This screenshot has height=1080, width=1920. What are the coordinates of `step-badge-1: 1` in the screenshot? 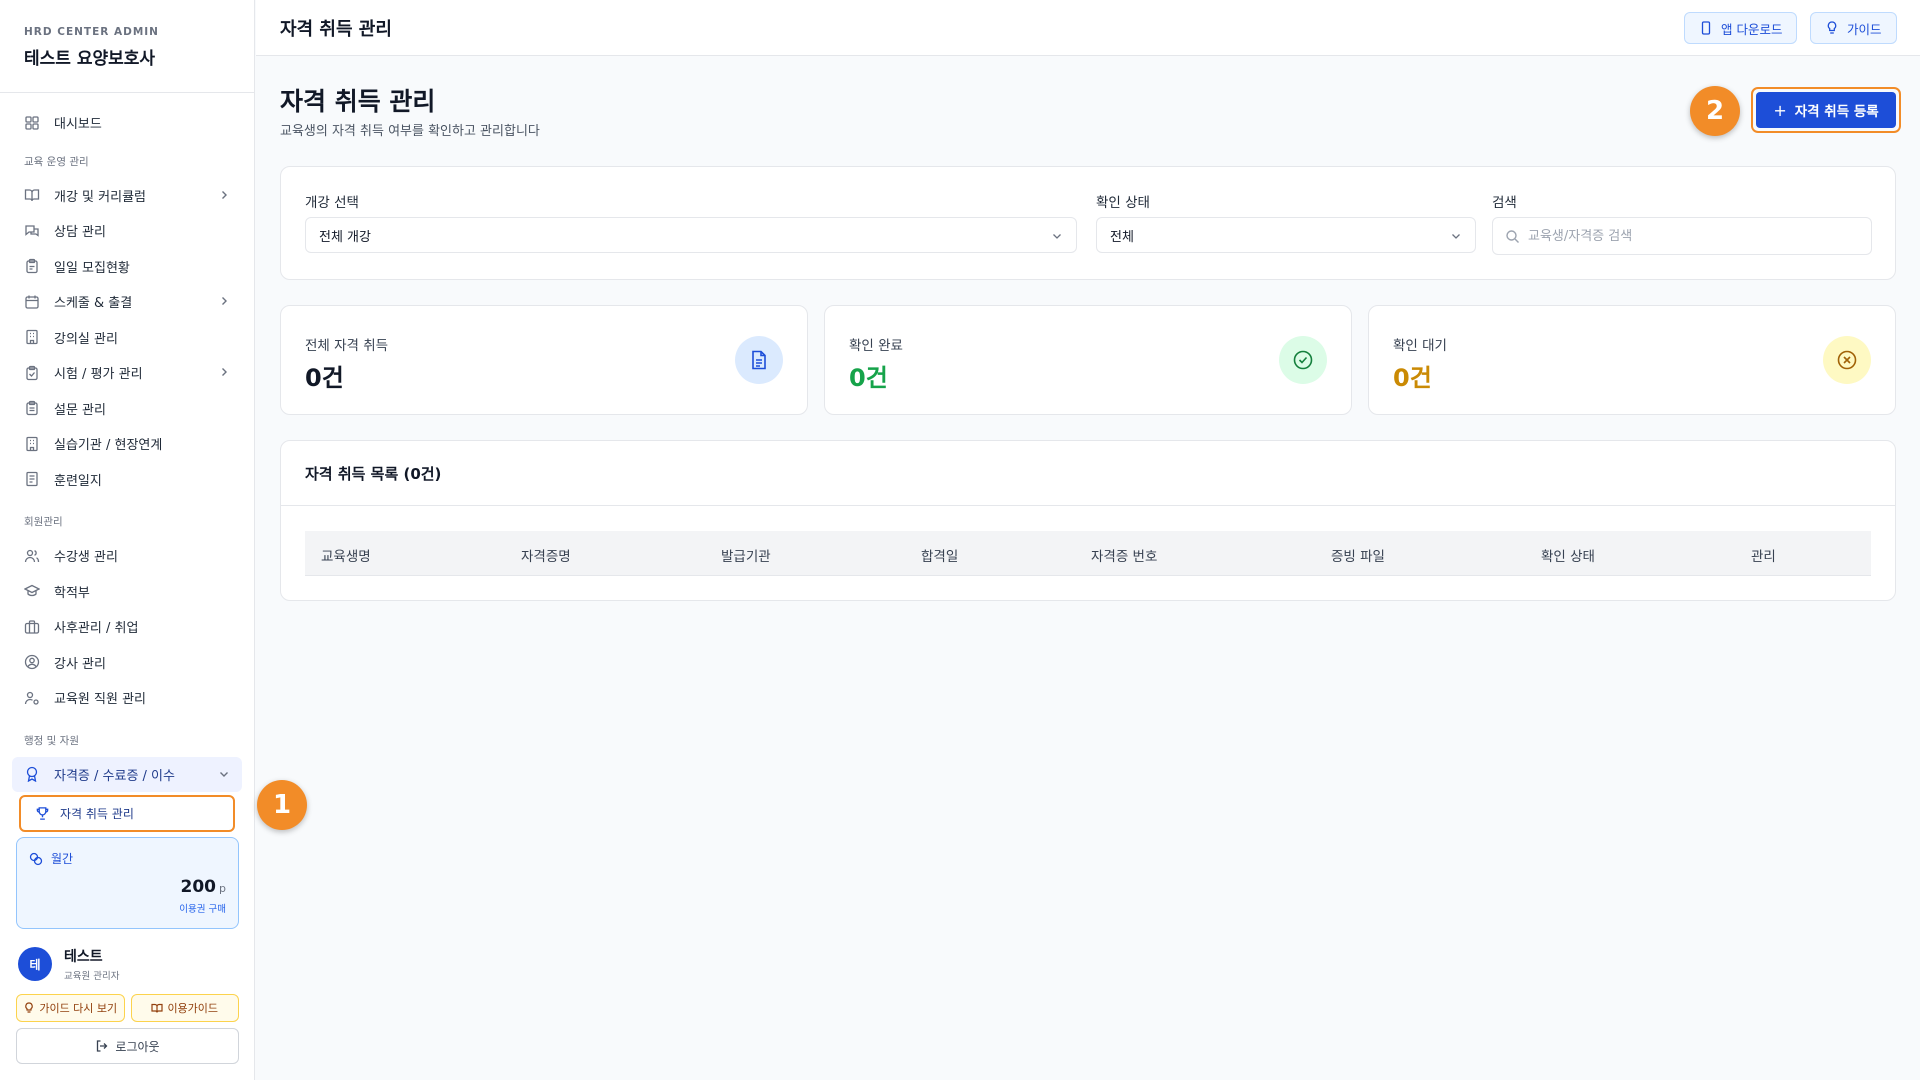 It's located at (282, 805).